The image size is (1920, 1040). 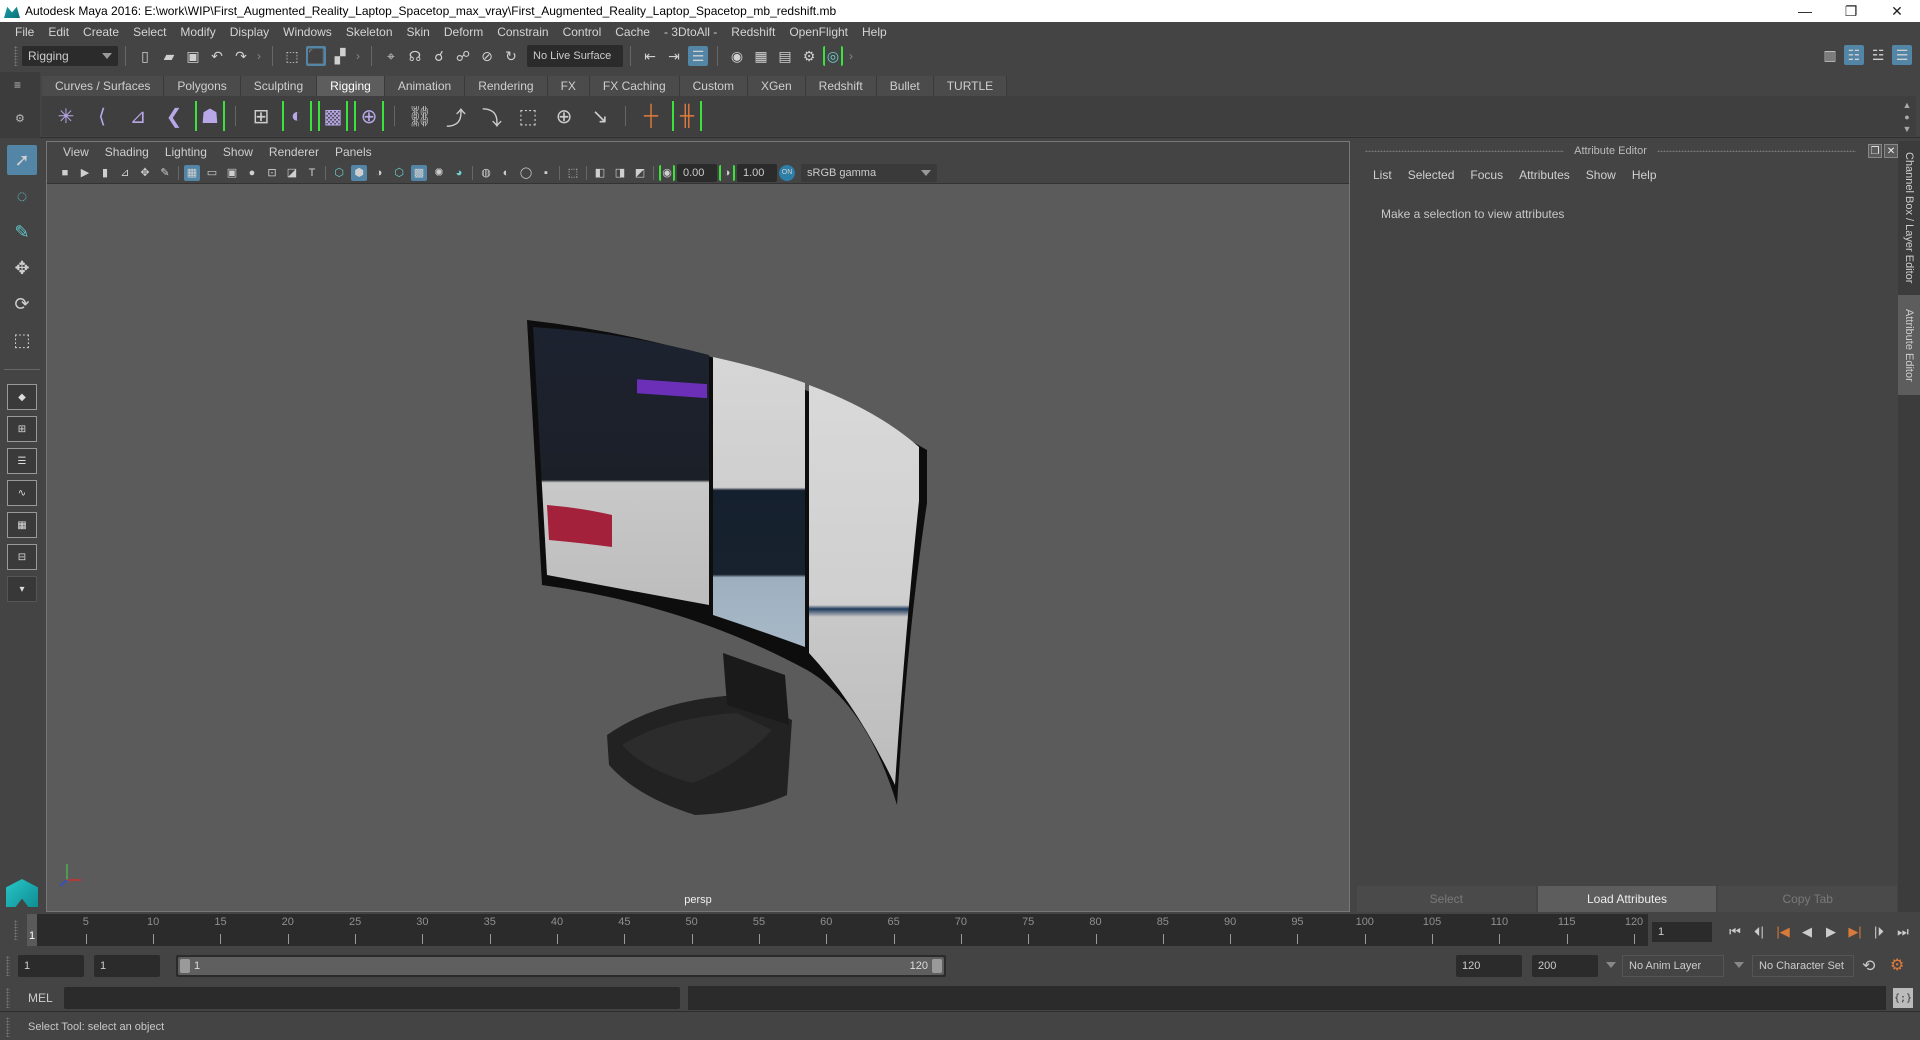 What do you see at coordinates (103, 86) in the screenshot?
I see `shelf-tab-curves-surfaces: Curves / Surfaces` at bounding box center [103, 86].